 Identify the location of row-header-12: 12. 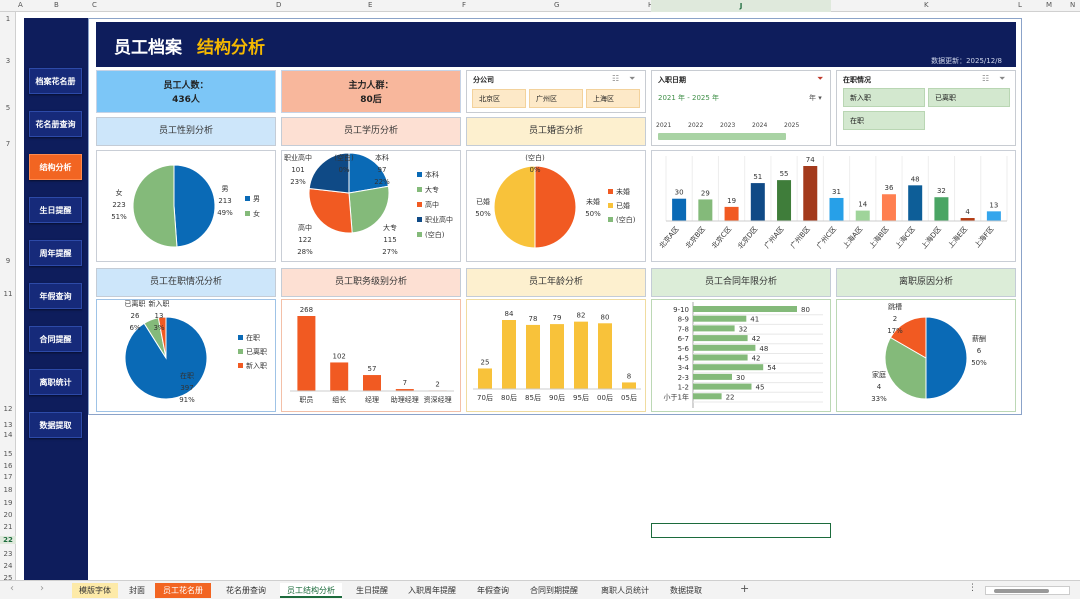
(8, 409).